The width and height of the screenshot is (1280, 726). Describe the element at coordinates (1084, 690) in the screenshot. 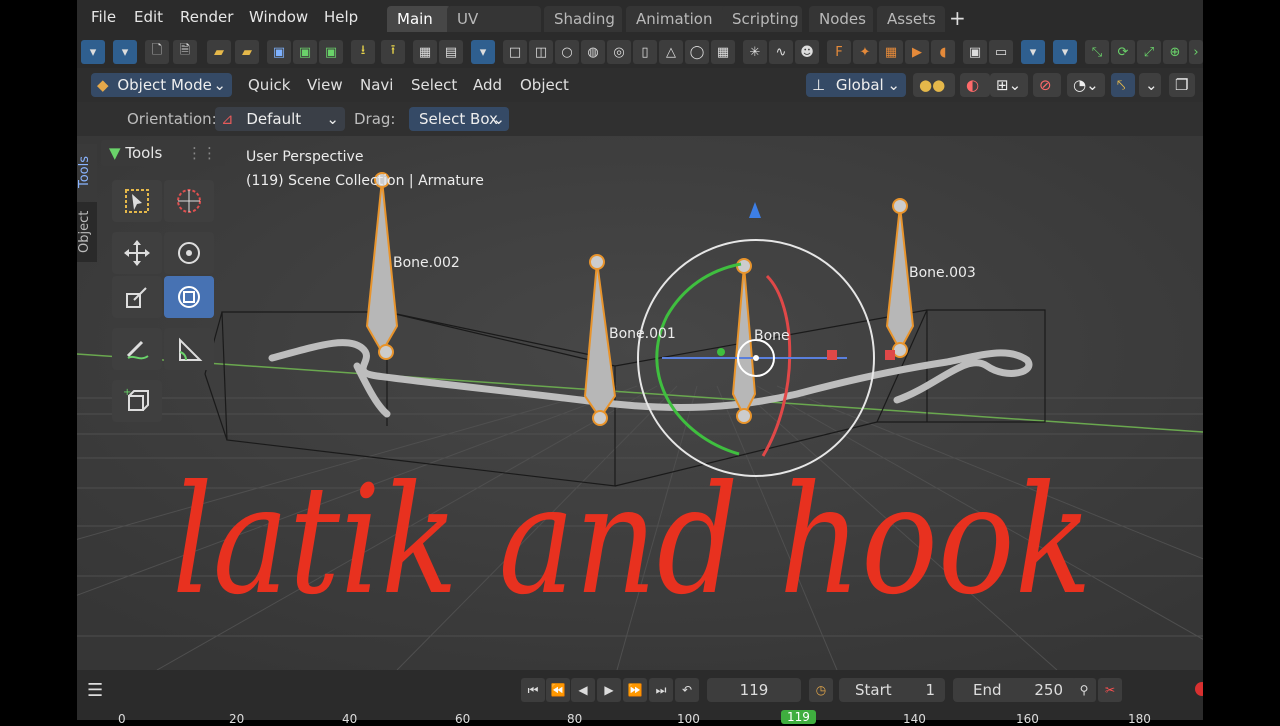

I see `keying-icon: ⚲` at that location.